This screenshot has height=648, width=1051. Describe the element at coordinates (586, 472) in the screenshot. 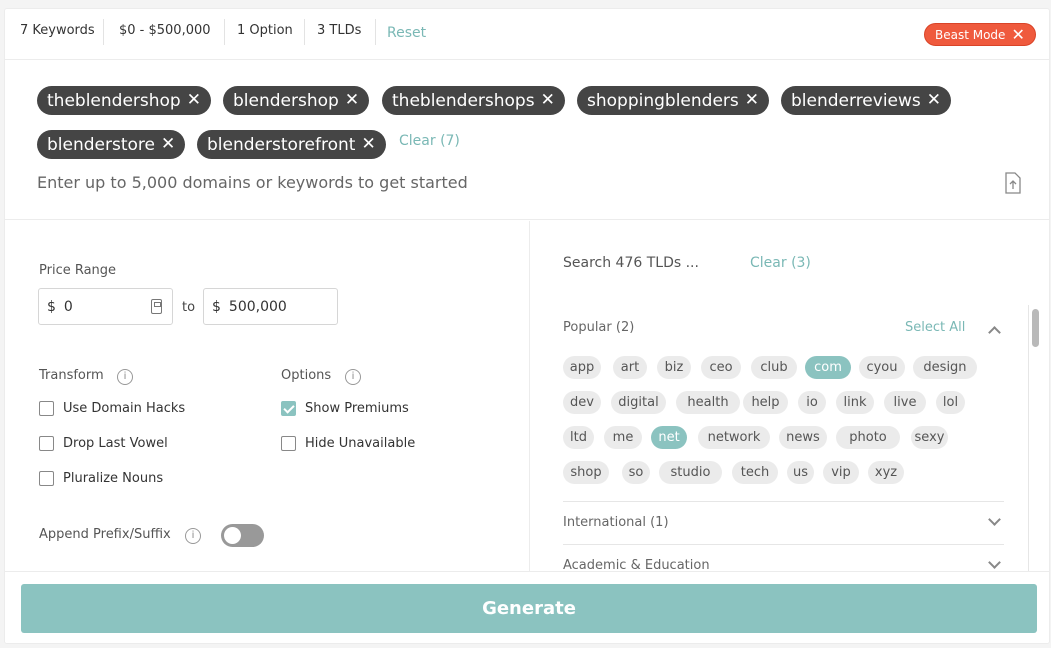

I see `tld-chip: shop` at that location.